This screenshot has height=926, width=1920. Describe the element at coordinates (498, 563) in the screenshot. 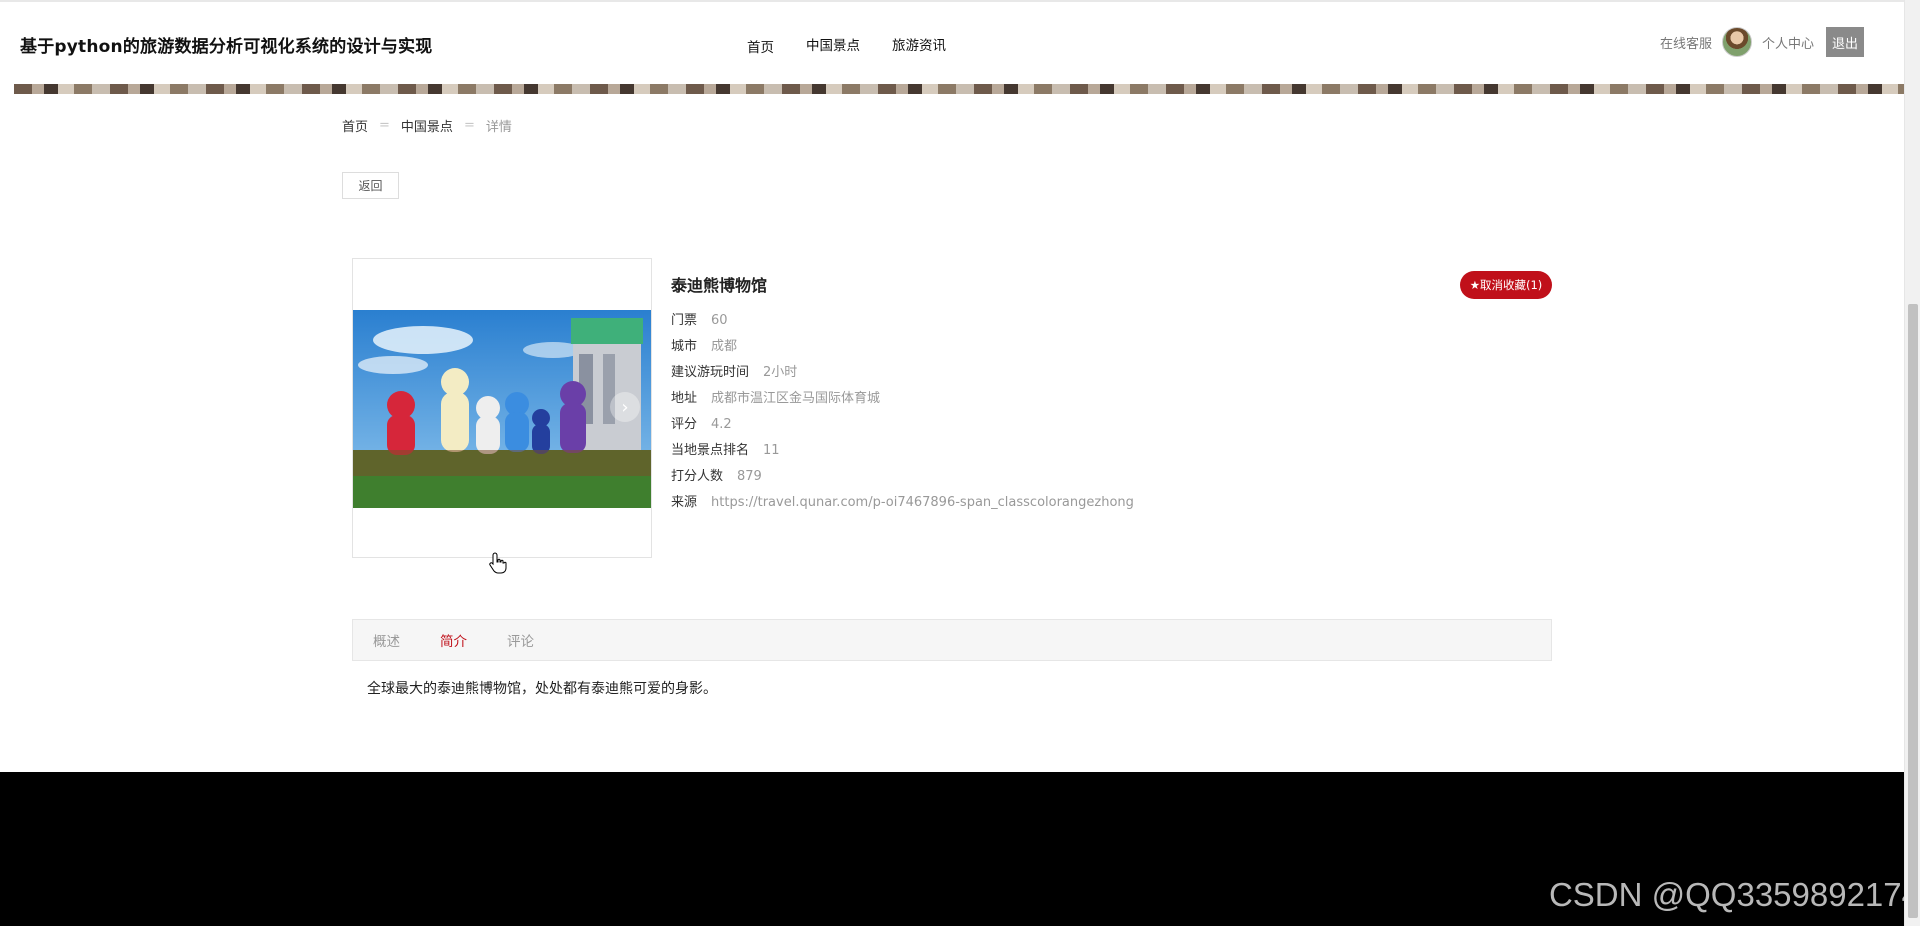

I see `hand-cursor-icon` at that location.